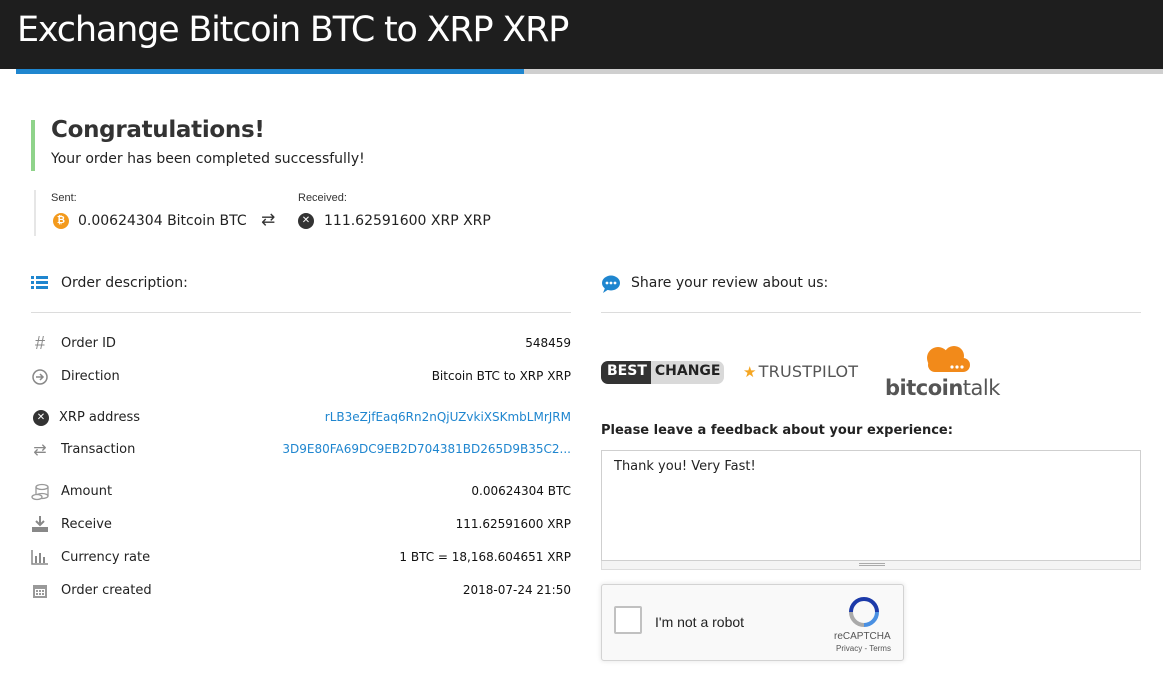 This screenshot has height=674, width=1163. What do you see at coordinates (90, 376) in the screenshot?
I see `row-label: Direction` at bounding box center [90, 376].